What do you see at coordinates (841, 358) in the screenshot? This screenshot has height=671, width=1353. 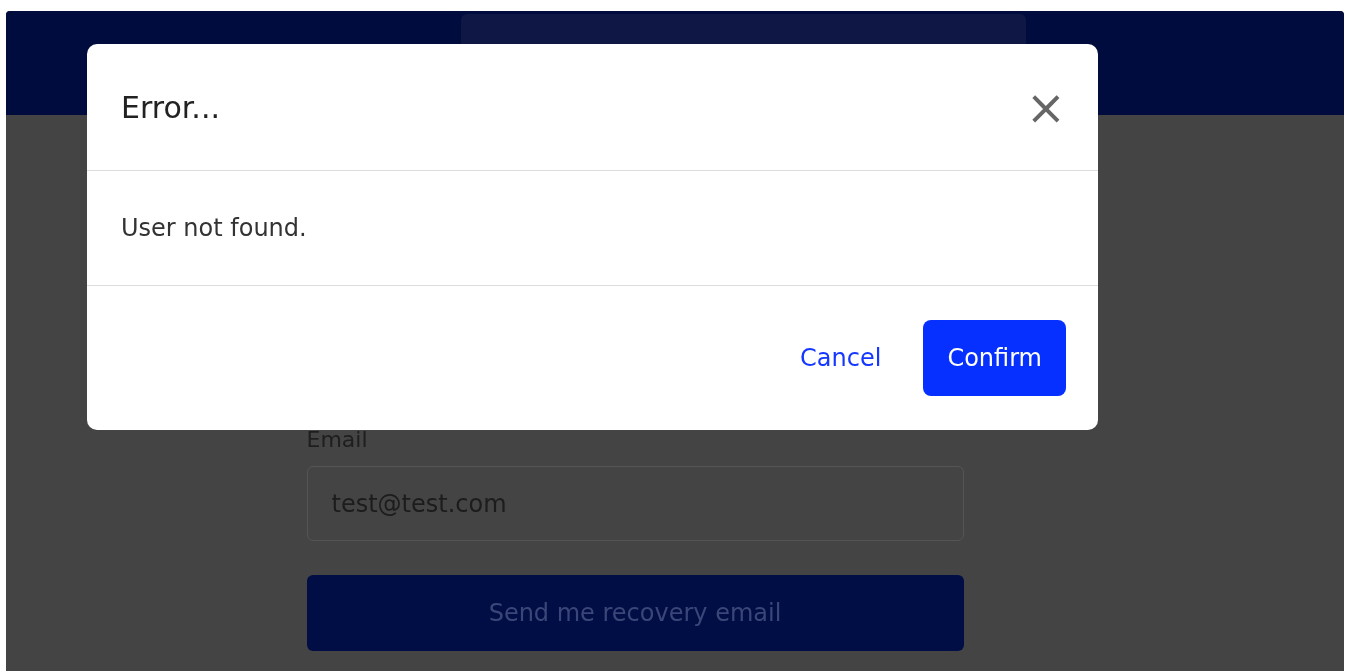 I see `cancel-link: Cancel` at bounding box center [841, 358].